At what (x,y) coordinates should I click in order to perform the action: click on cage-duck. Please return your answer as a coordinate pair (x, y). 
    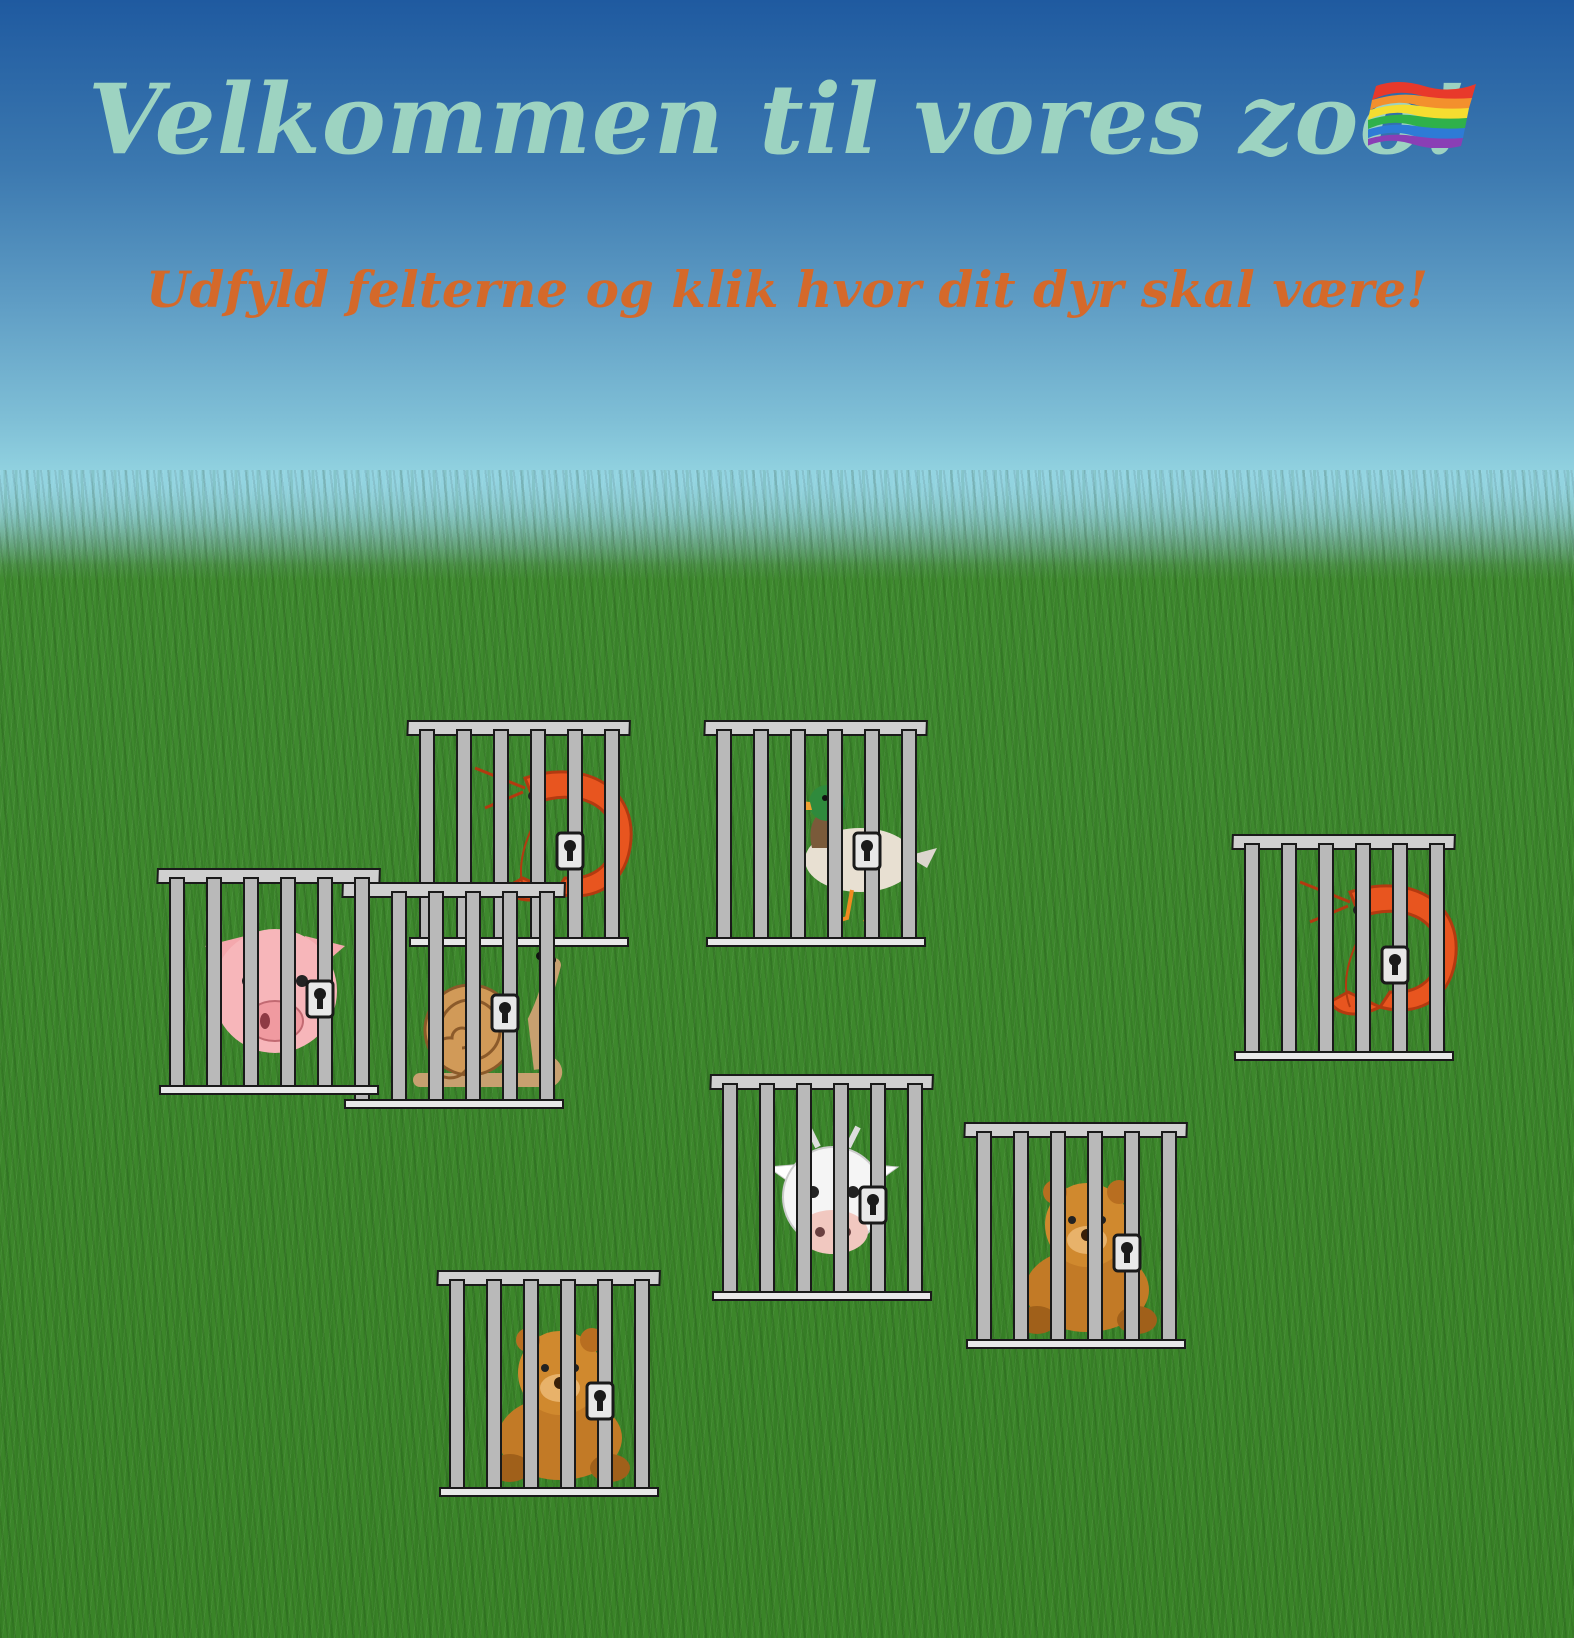
    Looking at the image, I should click on (822, 838).